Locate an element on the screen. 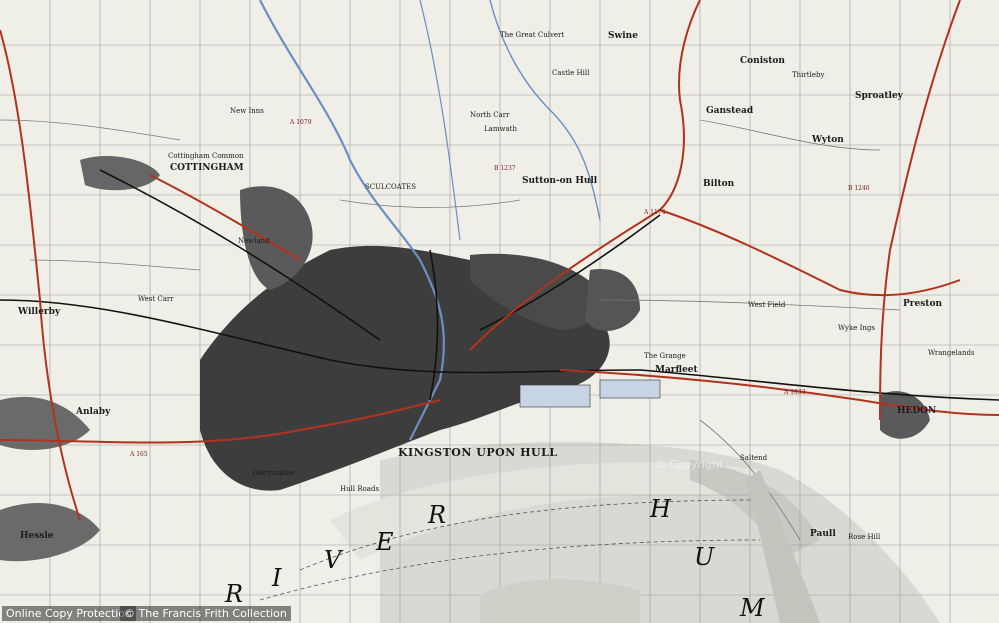  river-letter: V is located at coordinates (334, 560).